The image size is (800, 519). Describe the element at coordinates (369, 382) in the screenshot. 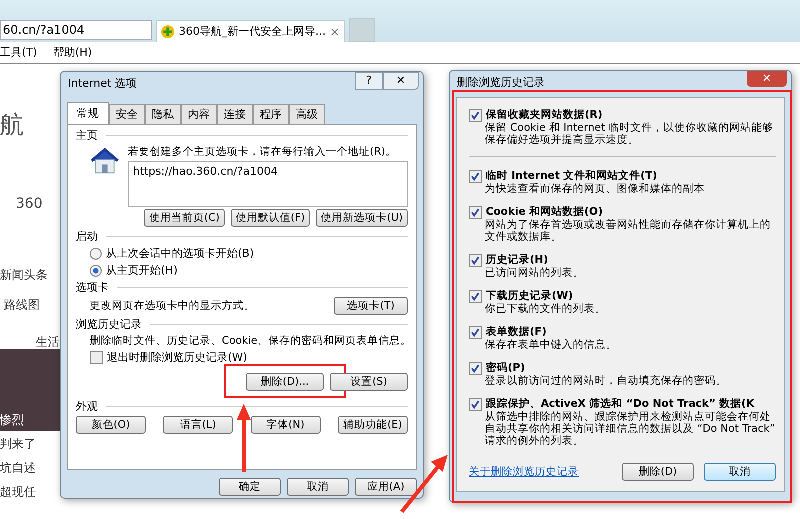

I see `history-button: 设置(S)` at that location.